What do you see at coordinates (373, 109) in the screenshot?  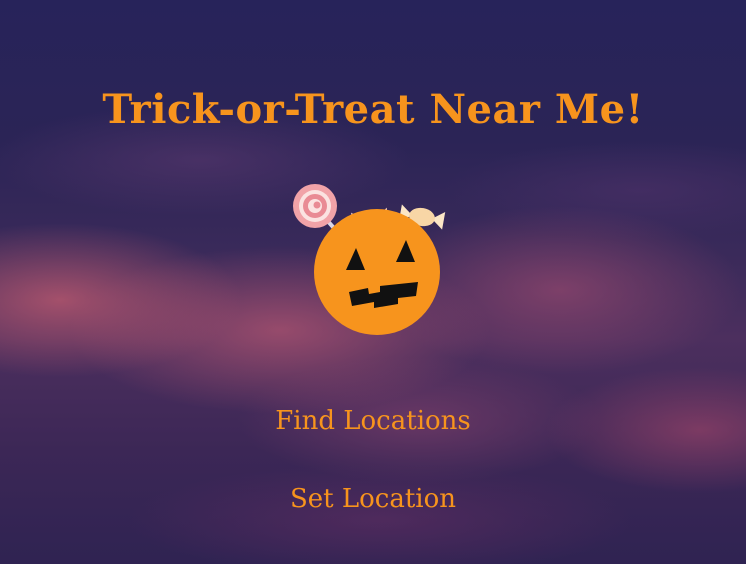 I see `page-title: Trick-or-Treat Near Me!` at bounding box center [373, 109].